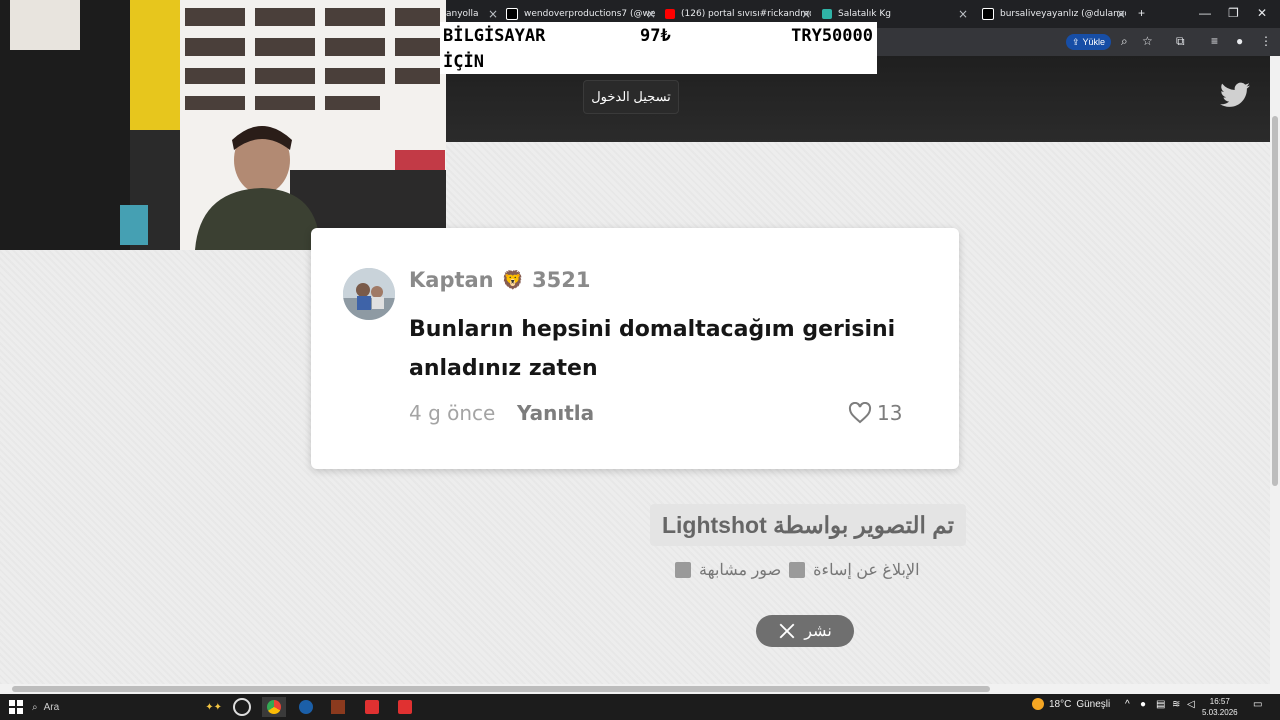 This screenshot has height=720, width=1280. I want to click on weather-widget: 18°C Güneşli, so click(1071, 704).